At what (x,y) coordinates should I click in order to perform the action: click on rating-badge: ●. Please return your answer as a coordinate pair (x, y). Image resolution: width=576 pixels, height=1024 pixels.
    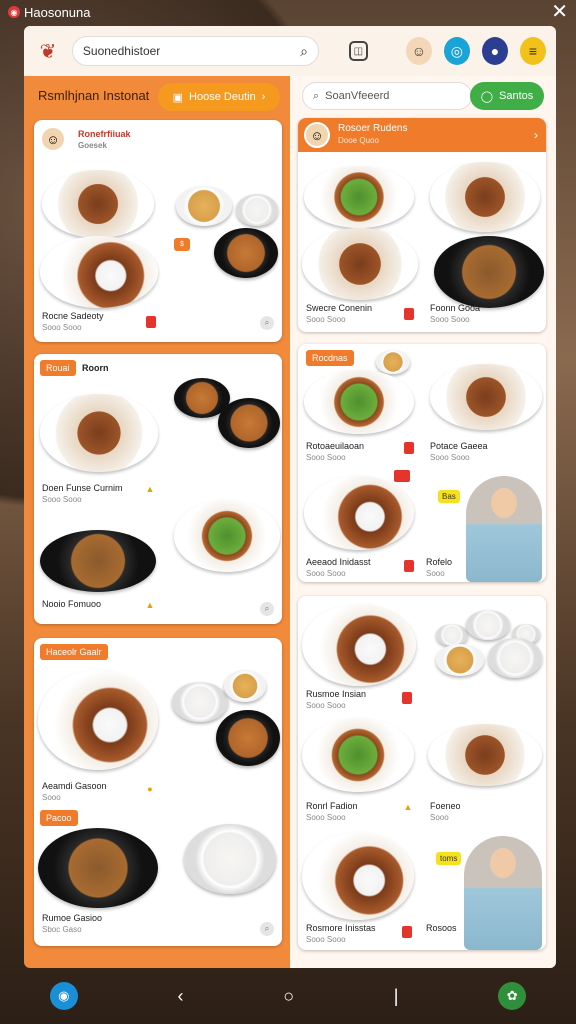
    Looking at the image, I should click on (150, 789).